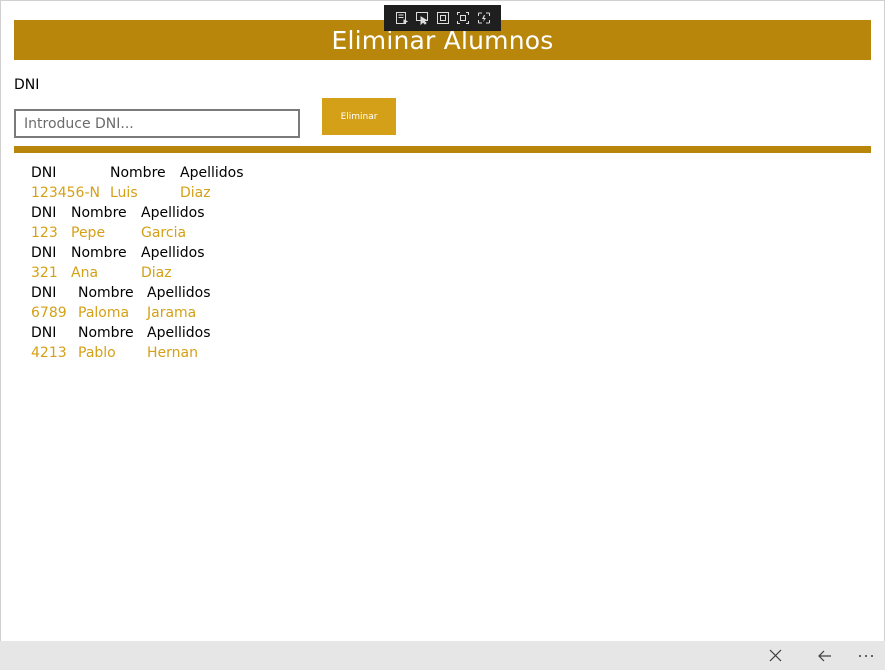 The image size is (885, 670). Describe the element at coordinates (49, 313) in the screenshot. I see `dni-value: 6789` at that location.